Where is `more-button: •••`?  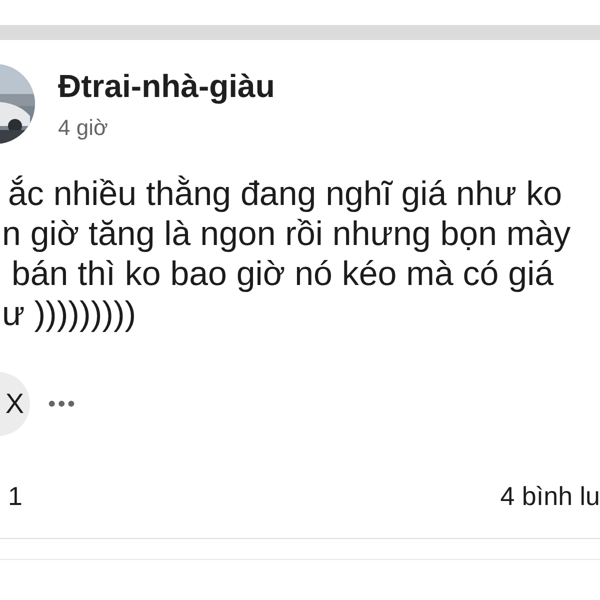 more-button: ••• is located at coordinates (63, 404).